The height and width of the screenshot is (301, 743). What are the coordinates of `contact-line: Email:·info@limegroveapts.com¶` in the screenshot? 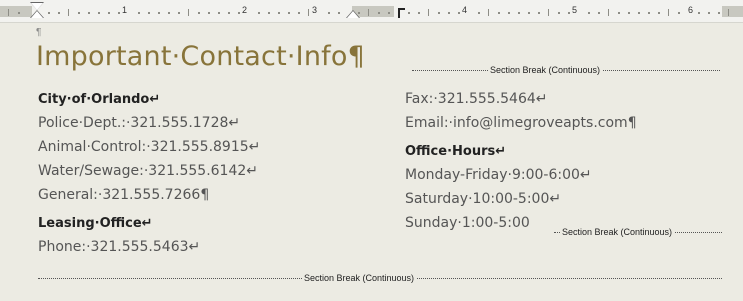 It's located at (565, 123).